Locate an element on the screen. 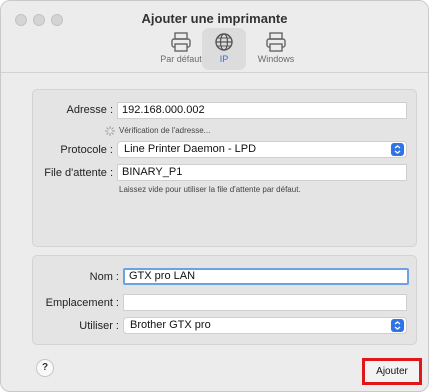  tab-ip-label: IP is located at coordinates (224, 59).